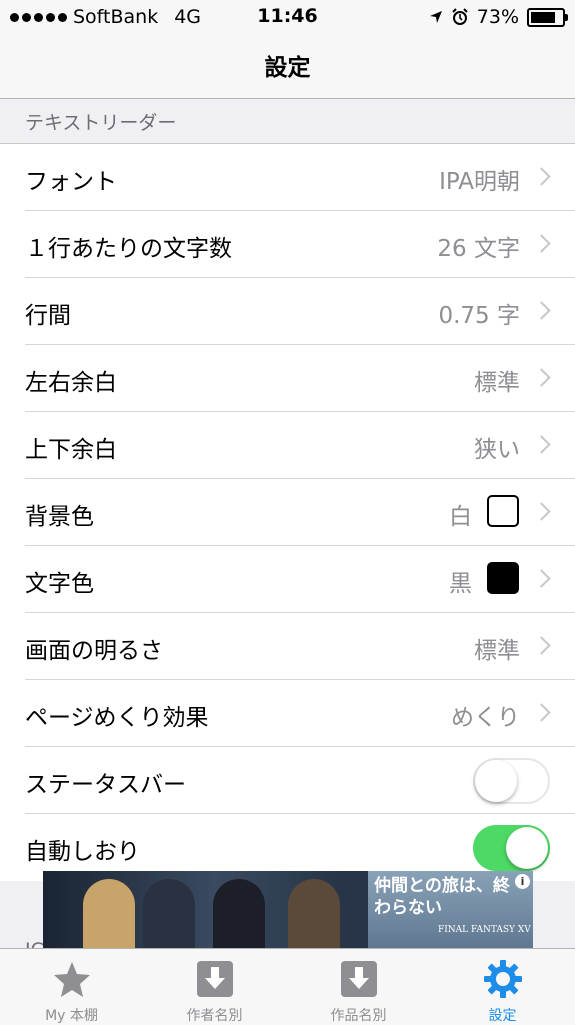 The width and height of the screenshot is (575, 1025). Describe the element at coordinates (287, 713) in the screenshot. I see `row-page-turn-effect: ページめくり効果 めくり` at that location.